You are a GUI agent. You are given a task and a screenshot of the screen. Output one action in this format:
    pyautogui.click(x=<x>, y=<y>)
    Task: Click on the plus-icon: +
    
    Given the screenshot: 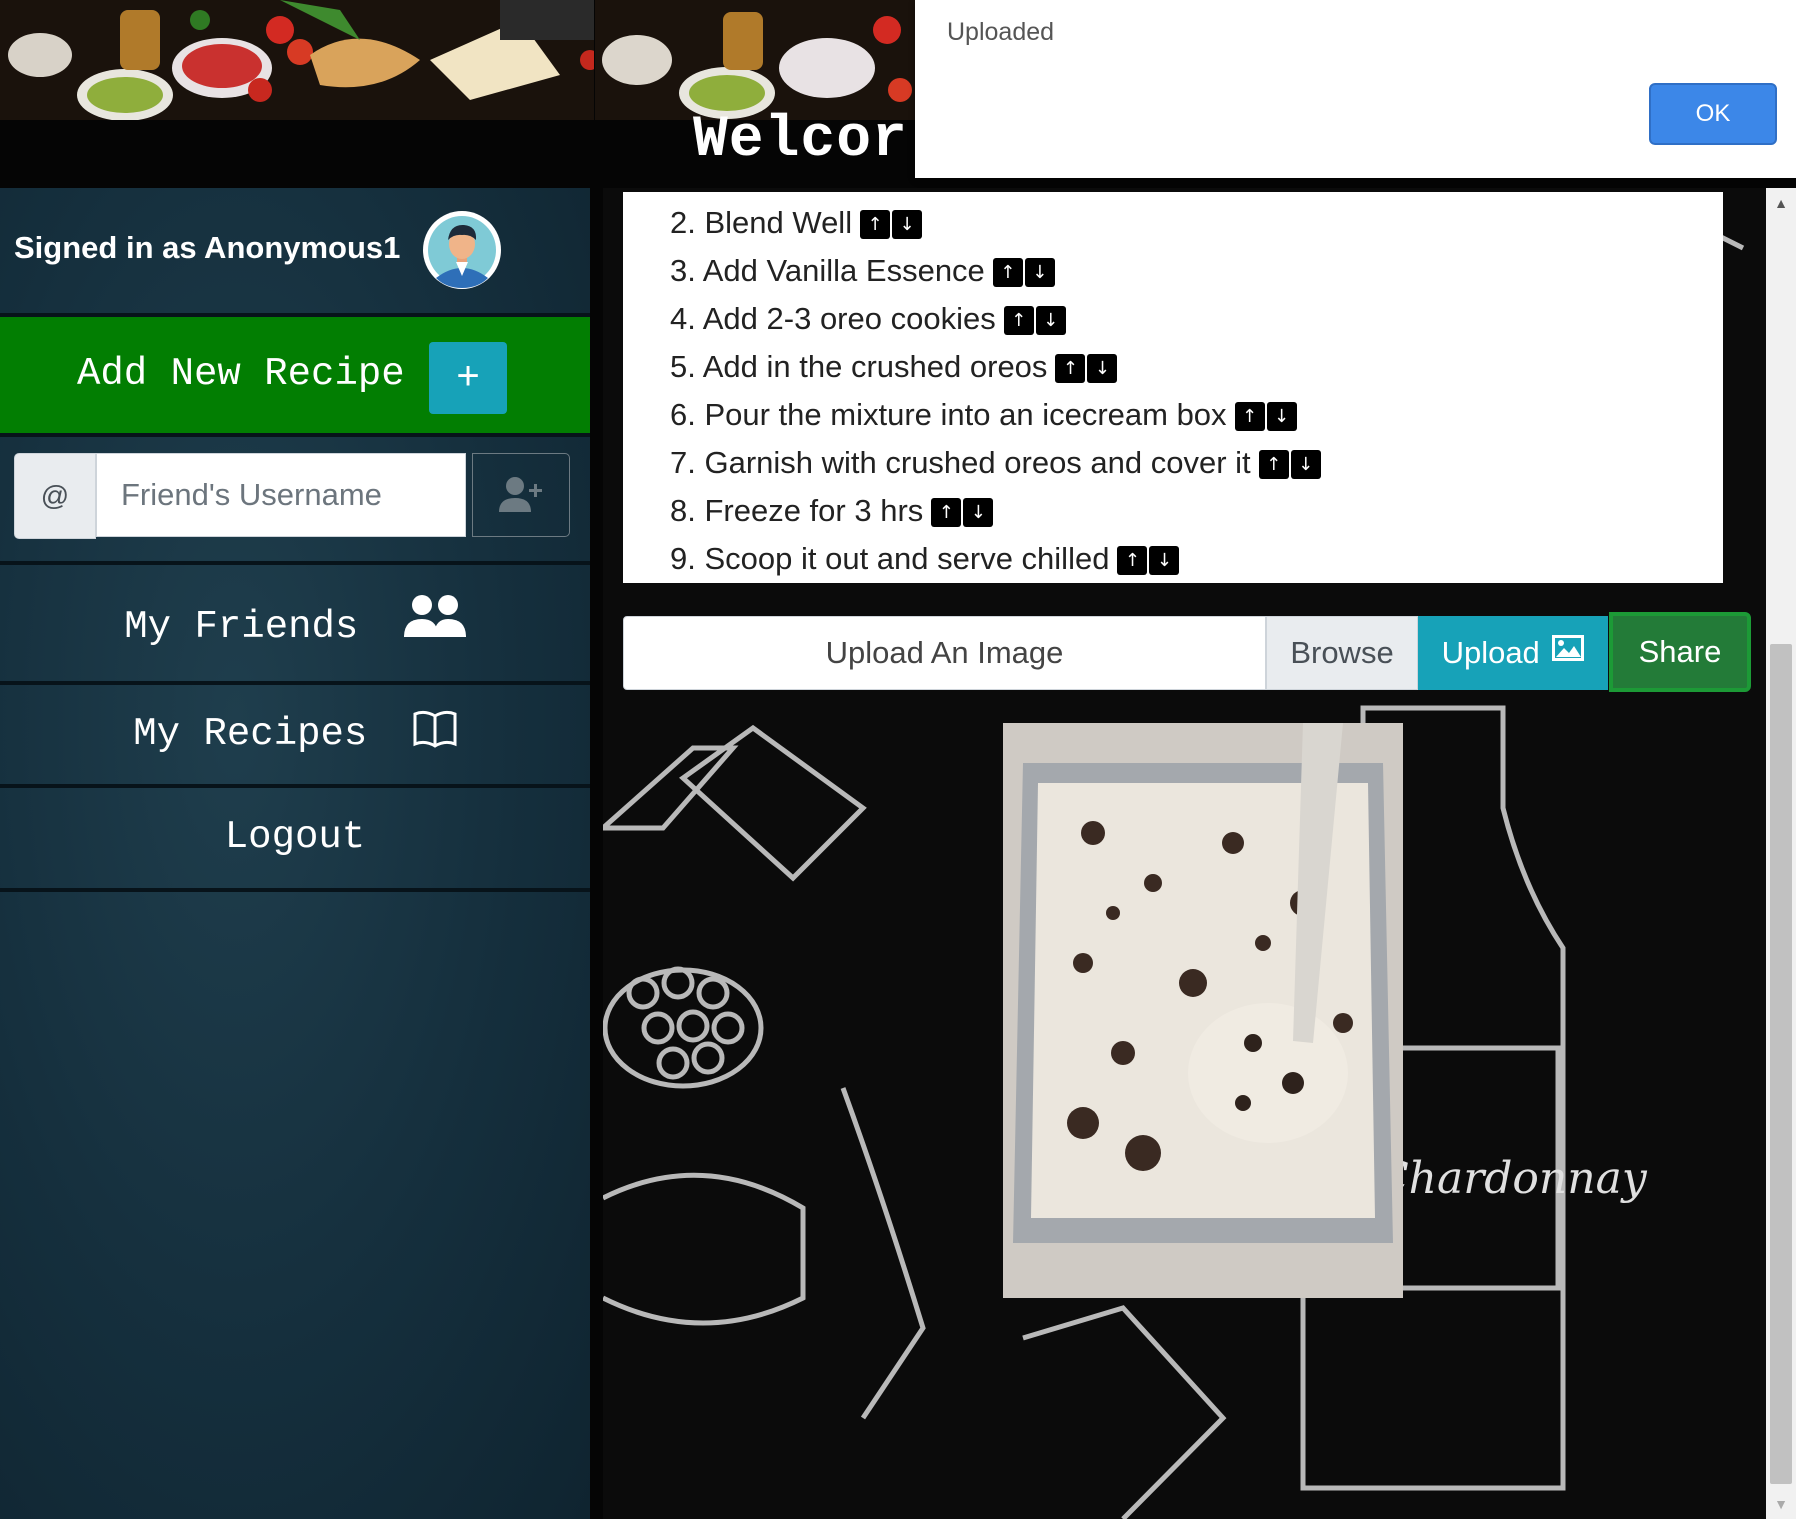 What is the action you would take?
    pyautogui.click(x=468, y=378)
    